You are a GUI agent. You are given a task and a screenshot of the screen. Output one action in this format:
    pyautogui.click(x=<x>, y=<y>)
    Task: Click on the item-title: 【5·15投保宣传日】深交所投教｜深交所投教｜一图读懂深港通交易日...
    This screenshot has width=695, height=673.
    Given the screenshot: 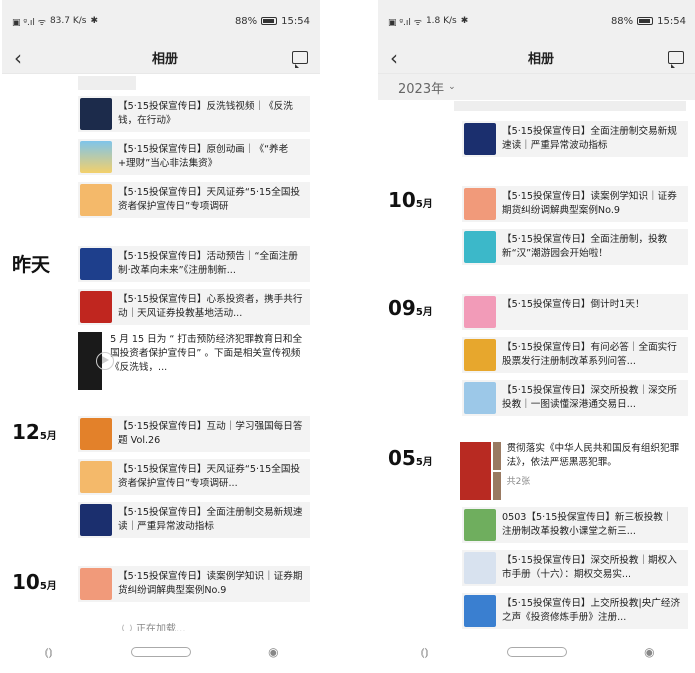 What is the action you would take?
    pyautogui.click(x=589, y=397)
    